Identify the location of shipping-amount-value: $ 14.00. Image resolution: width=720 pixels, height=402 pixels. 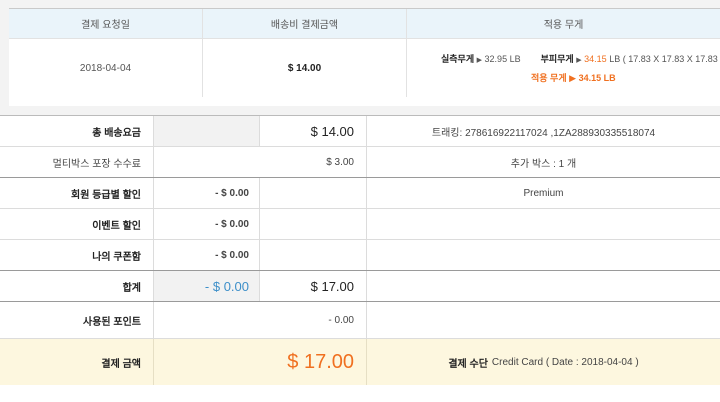
(304, 68).